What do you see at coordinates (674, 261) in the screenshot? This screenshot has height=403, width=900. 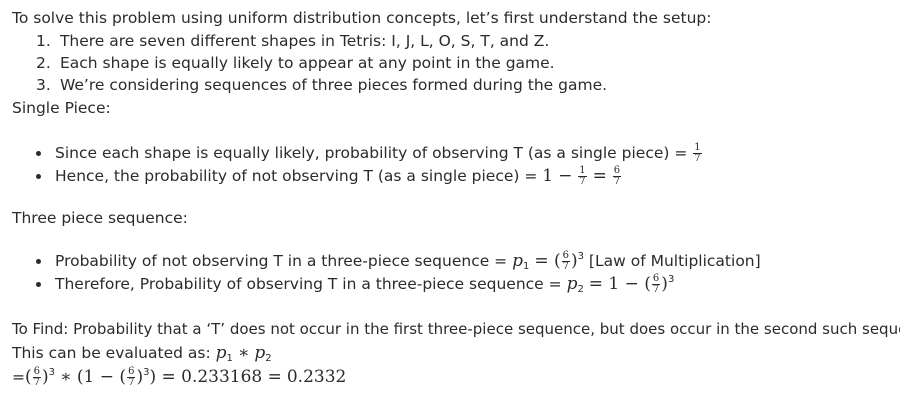 I see `law-note: [Law of Multiplication]` at bounding box center [674, 261].